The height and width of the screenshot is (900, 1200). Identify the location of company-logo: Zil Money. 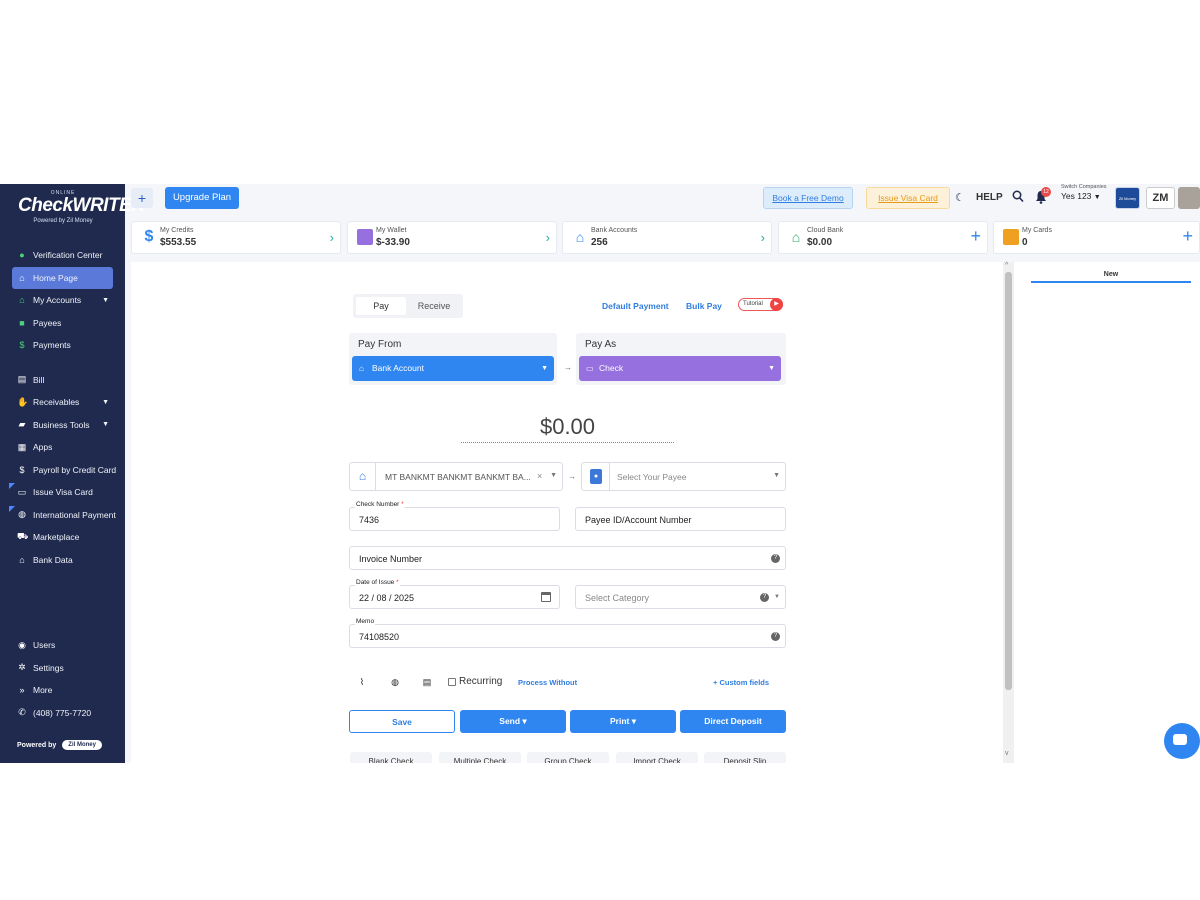
(1127, 198).